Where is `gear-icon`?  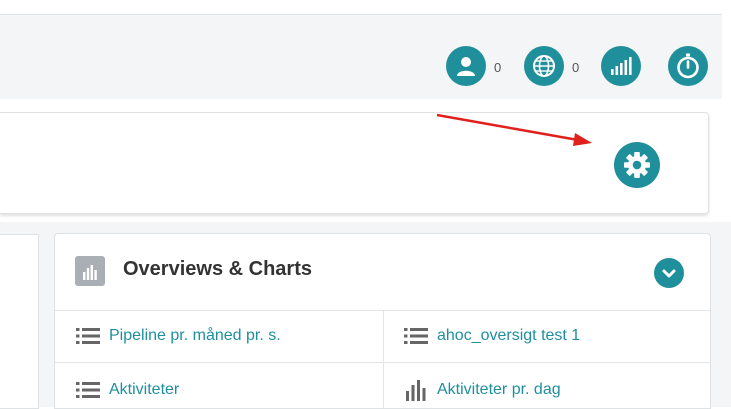 gear-icon is located at coordinates (637, 165).